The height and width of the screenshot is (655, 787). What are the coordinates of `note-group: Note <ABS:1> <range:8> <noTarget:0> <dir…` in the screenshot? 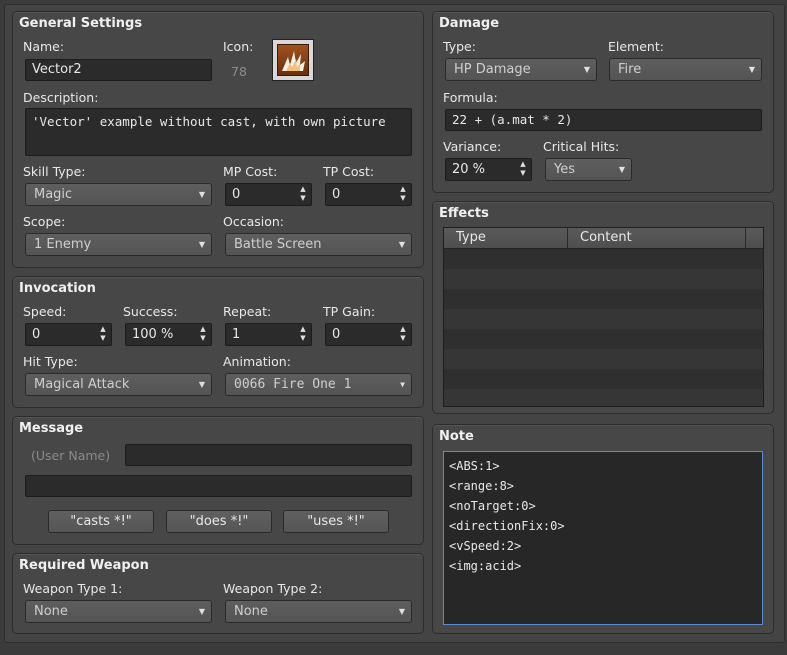 It's located at (603, 529).